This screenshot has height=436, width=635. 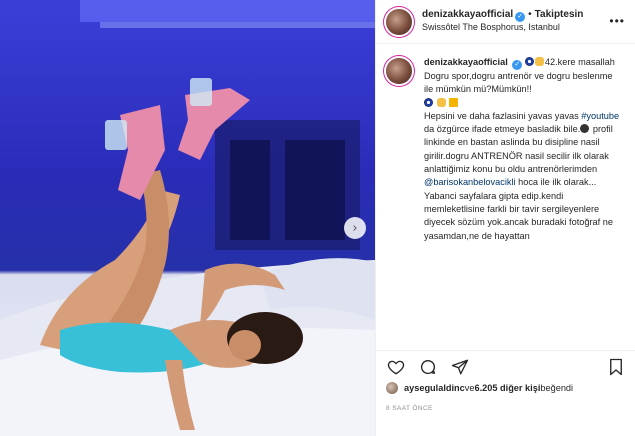 I want to click on comment-icon, so click(x=428, y=366).